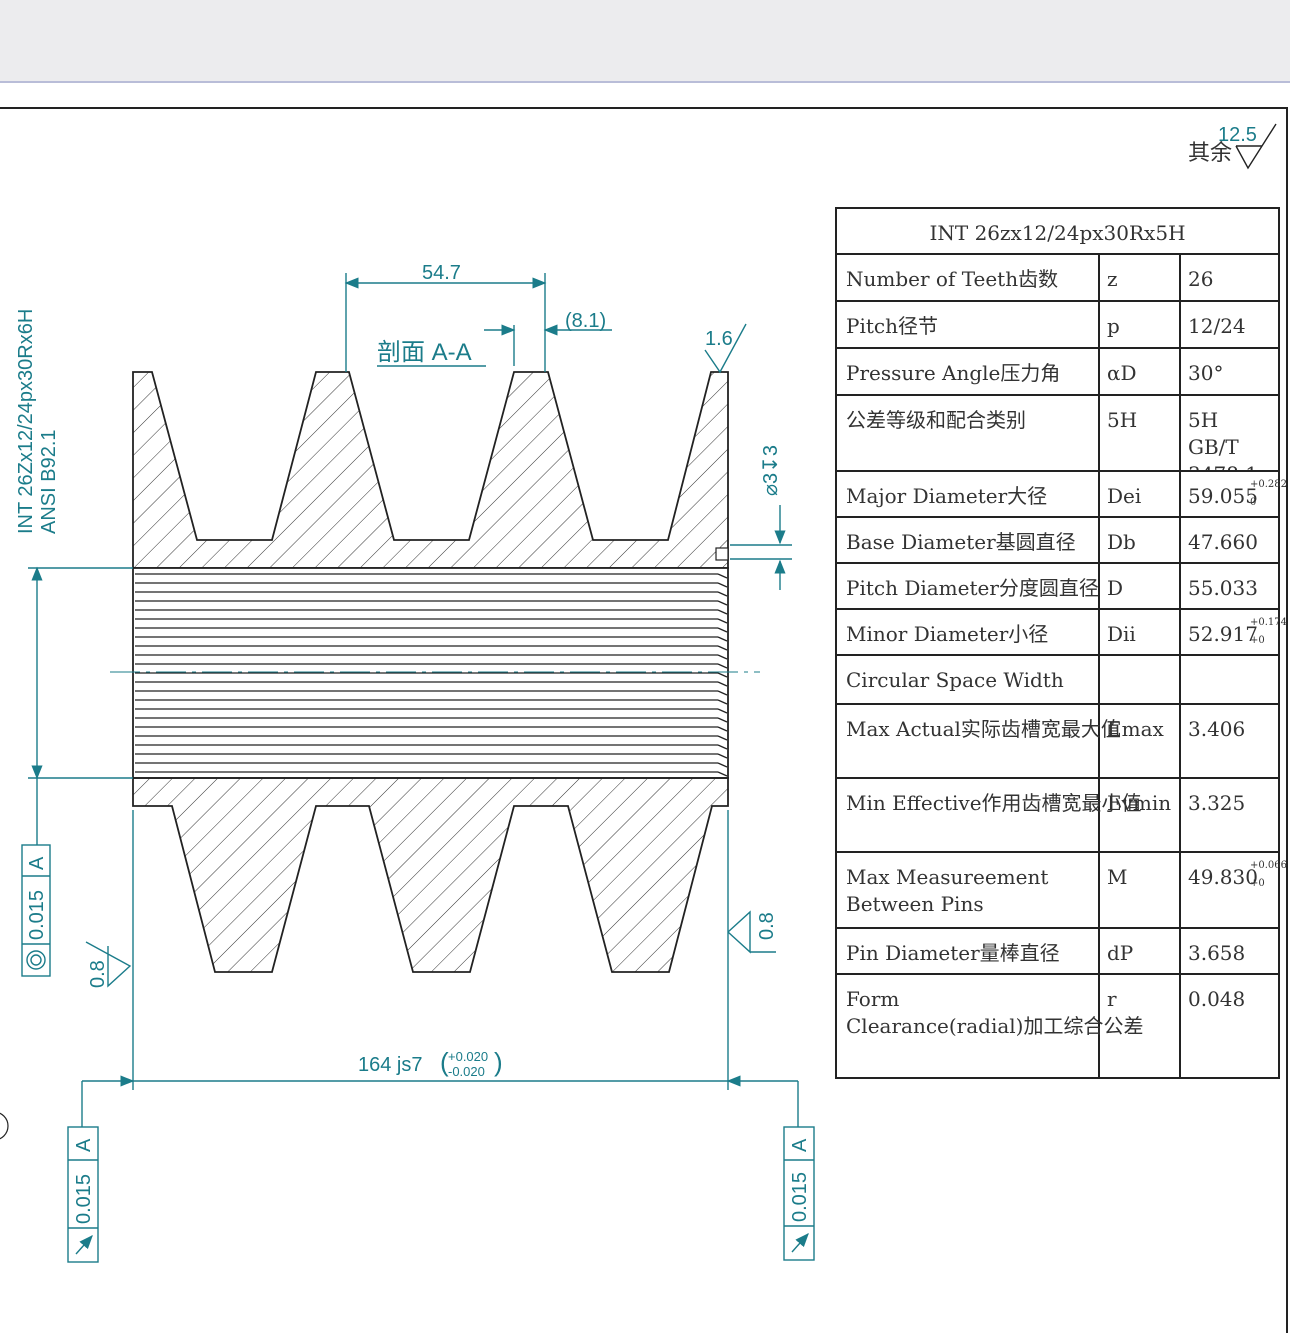 The width and height of the screenshot is (1290, 1333). I want to click on roughness-top-text: 1.6, so click(719, 339).